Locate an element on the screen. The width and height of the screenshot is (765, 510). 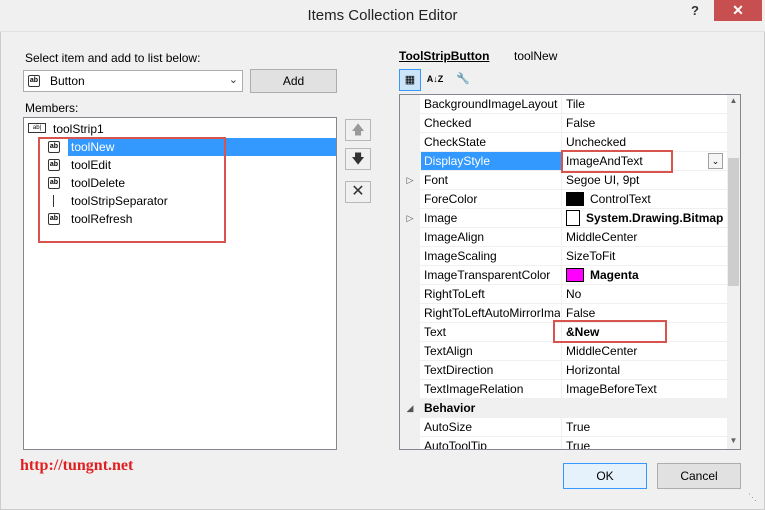
property-name: TextImageRelation is located at coordinates (474, 389).